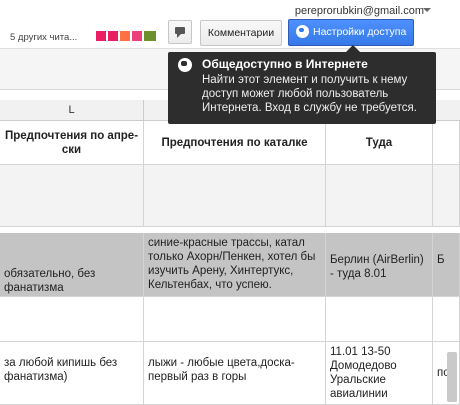  Describe the element at coordinates (360, 32) in the screenshot. I see `share-button-label: Настройки доступа` at that location.